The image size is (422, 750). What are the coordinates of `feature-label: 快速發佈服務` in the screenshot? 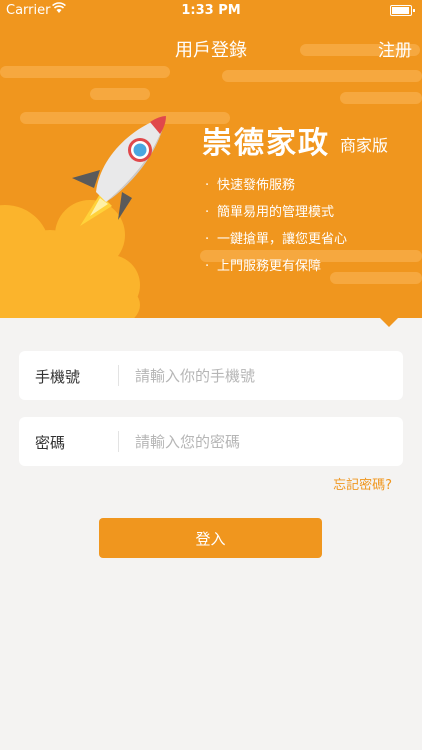 It's located at (256, 185).